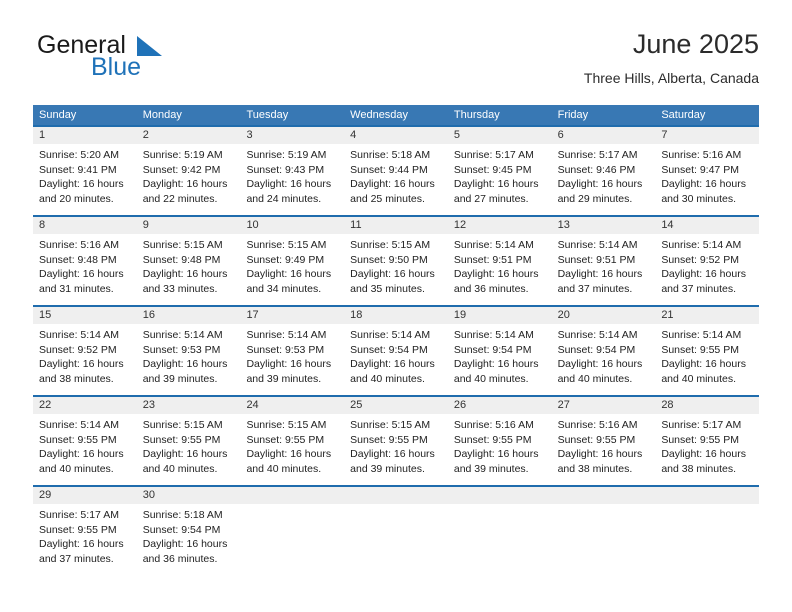  What do you see at coordinates (671, 78) in the screenshot?
I see `location-subtitle: Three Hills, Alberta, Canada` at bounding box center [671, 78].